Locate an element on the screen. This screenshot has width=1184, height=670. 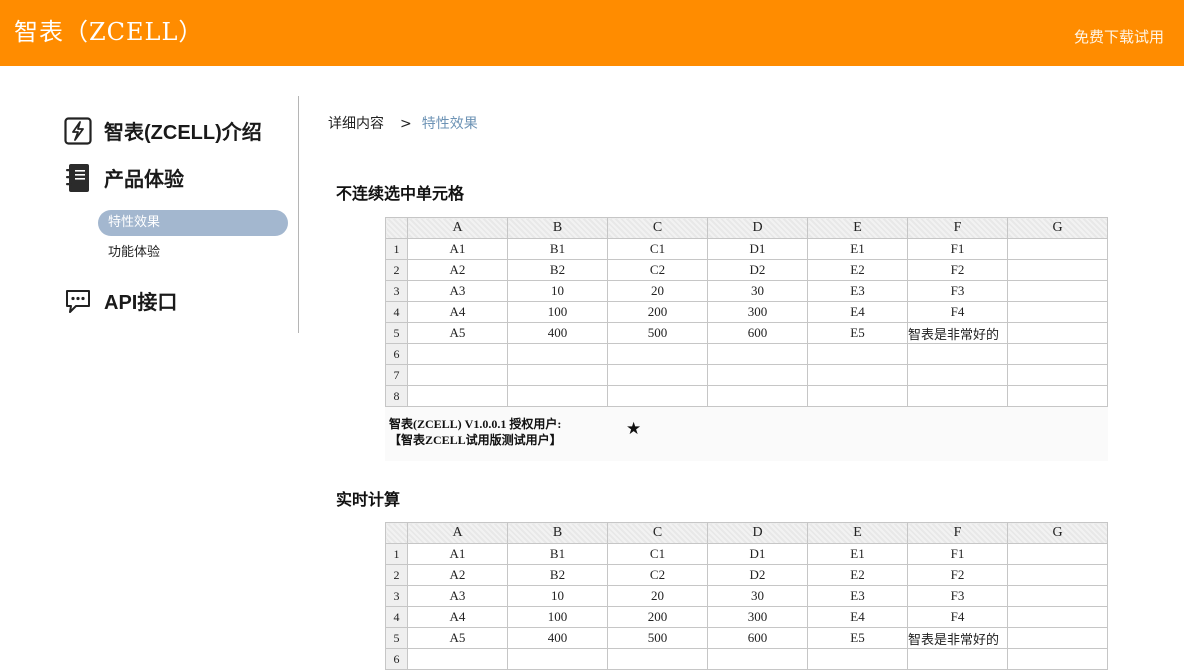
column-header: F is located at coordinates (957, 533).